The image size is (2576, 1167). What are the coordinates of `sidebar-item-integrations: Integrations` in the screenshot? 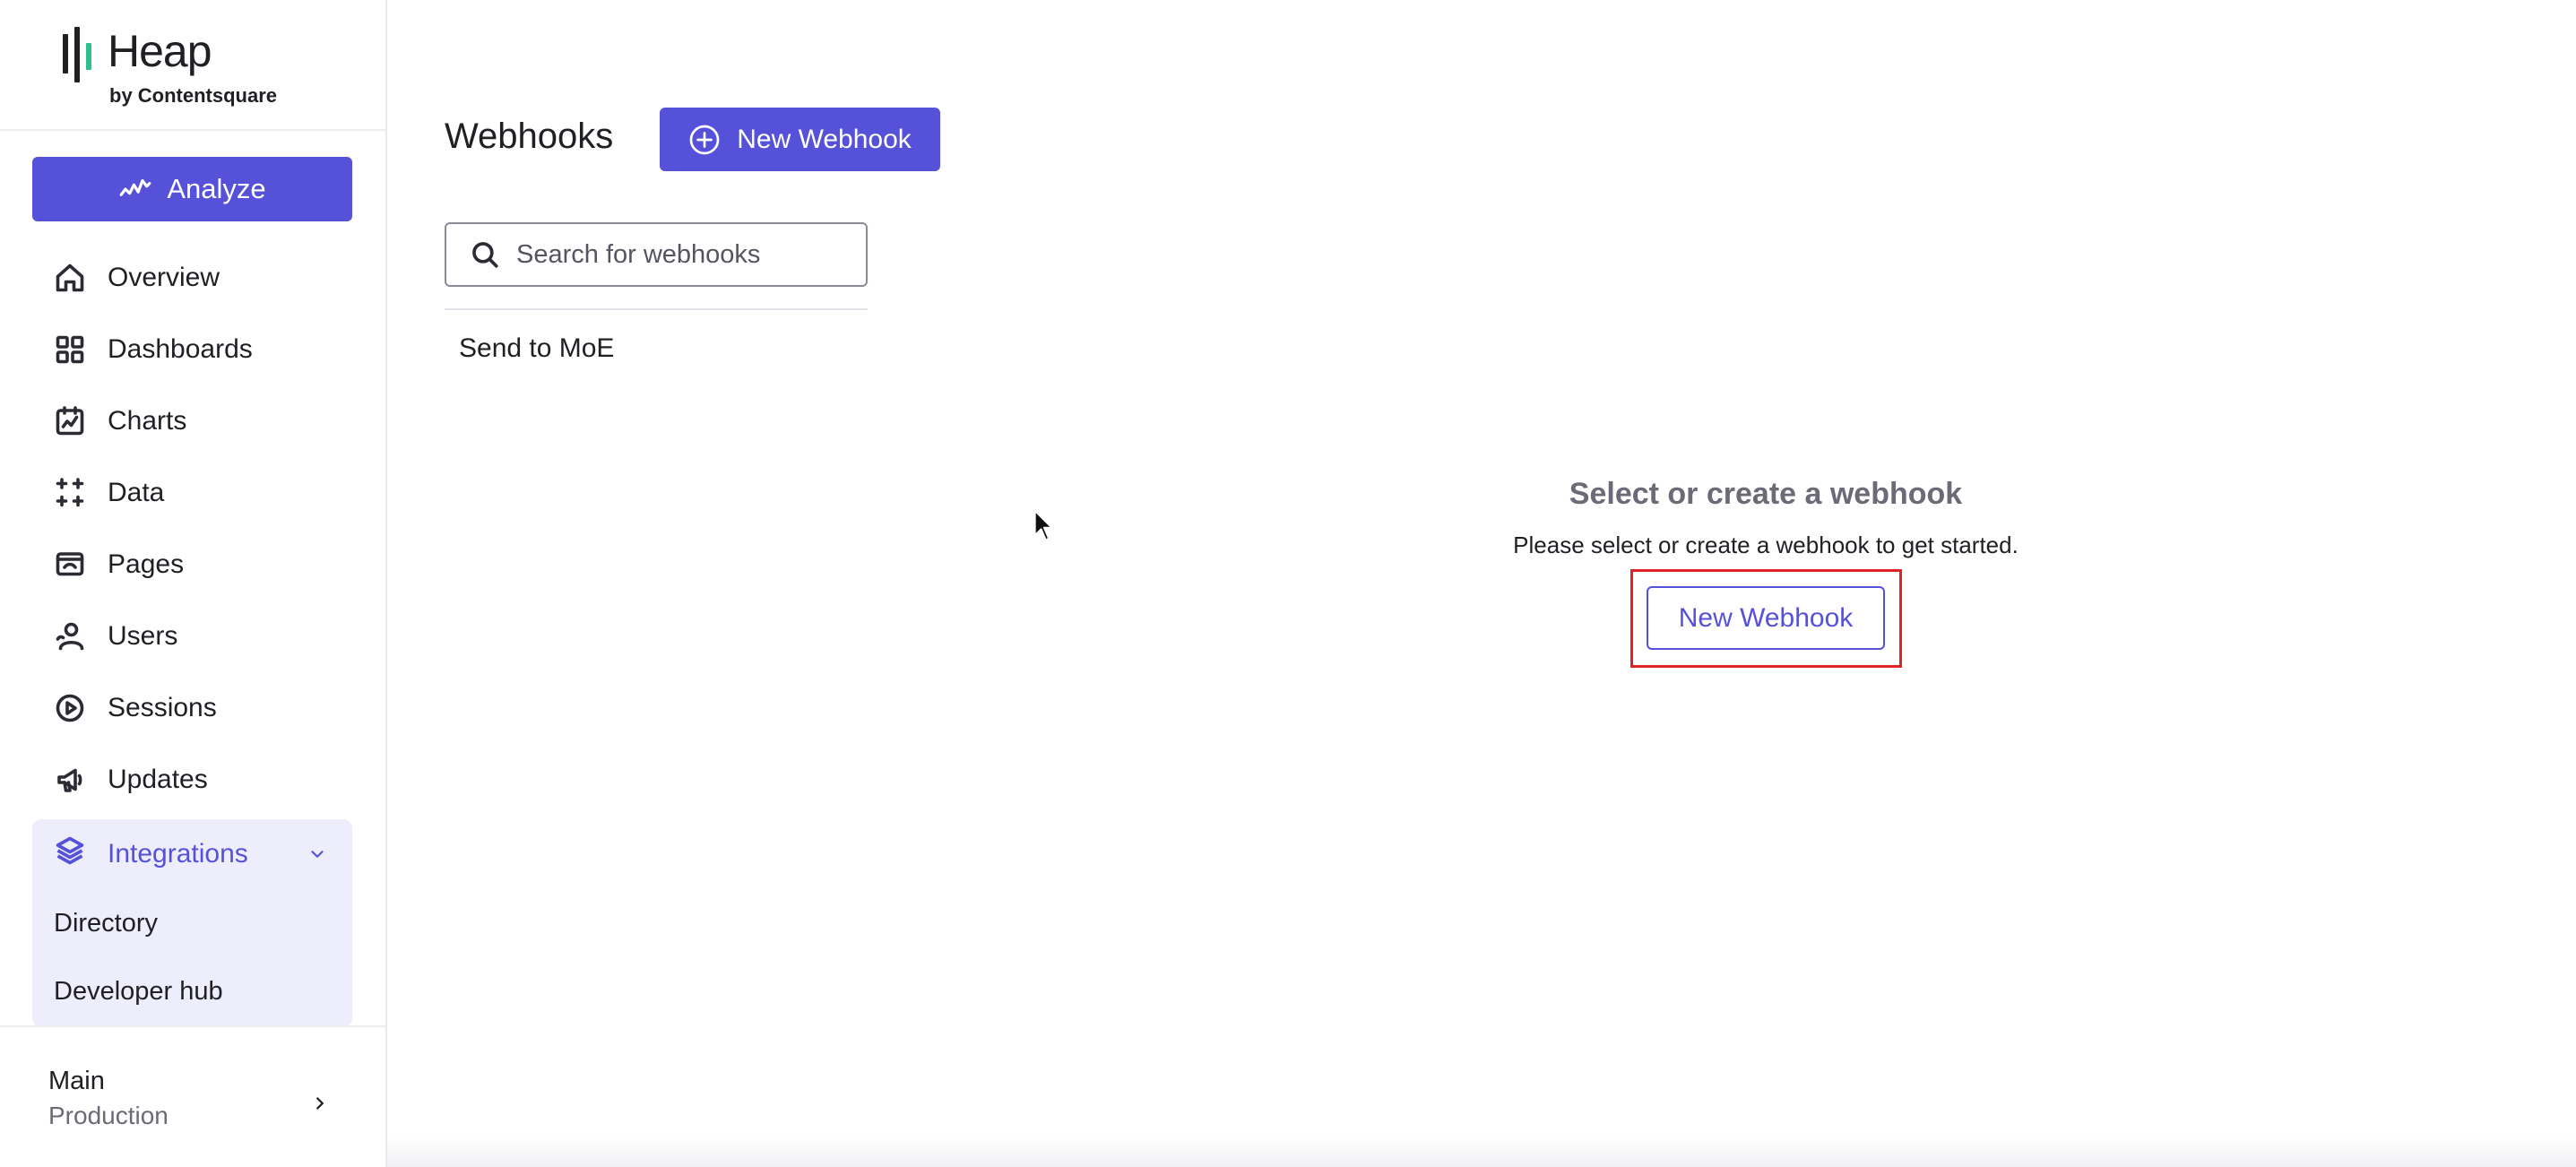 It's located at (192, 854).